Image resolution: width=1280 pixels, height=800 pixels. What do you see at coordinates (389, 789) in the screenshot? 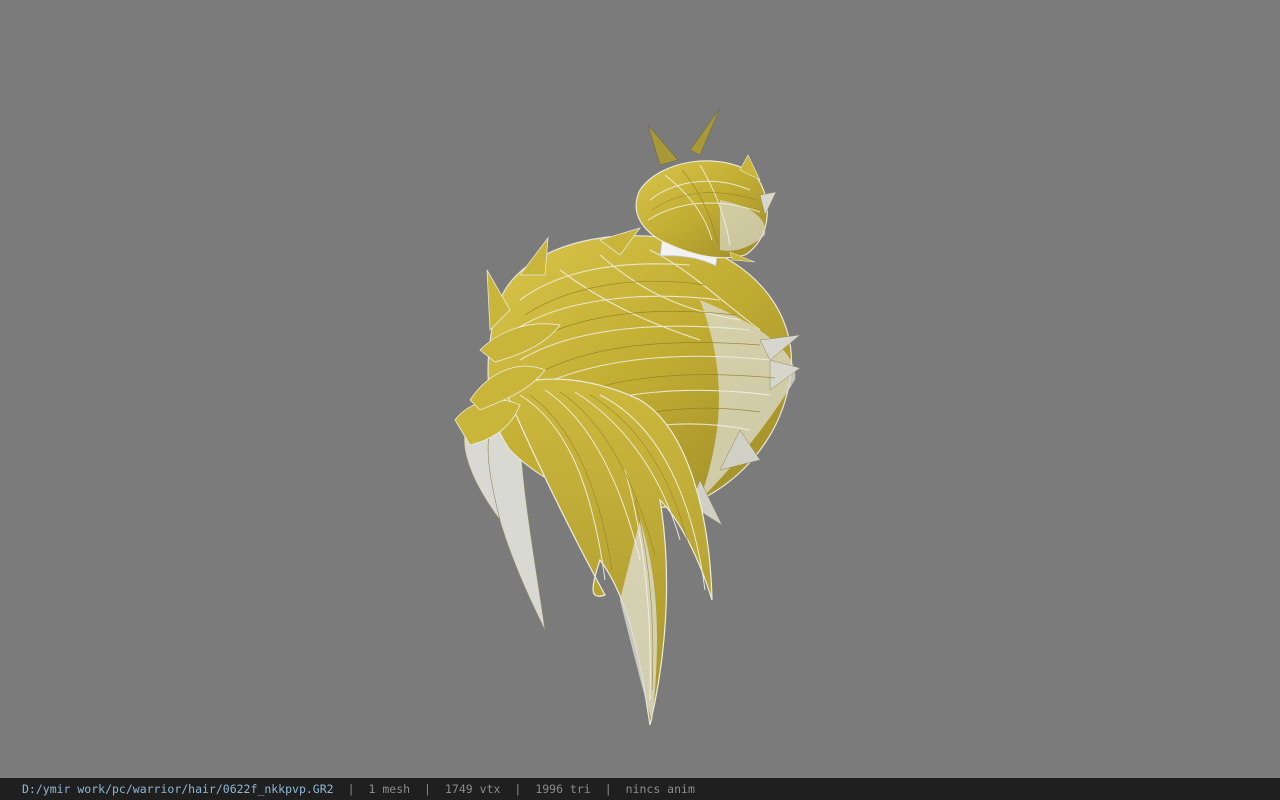
I see `mesh-count: 1 mesh` at bounding box center [389, 789].